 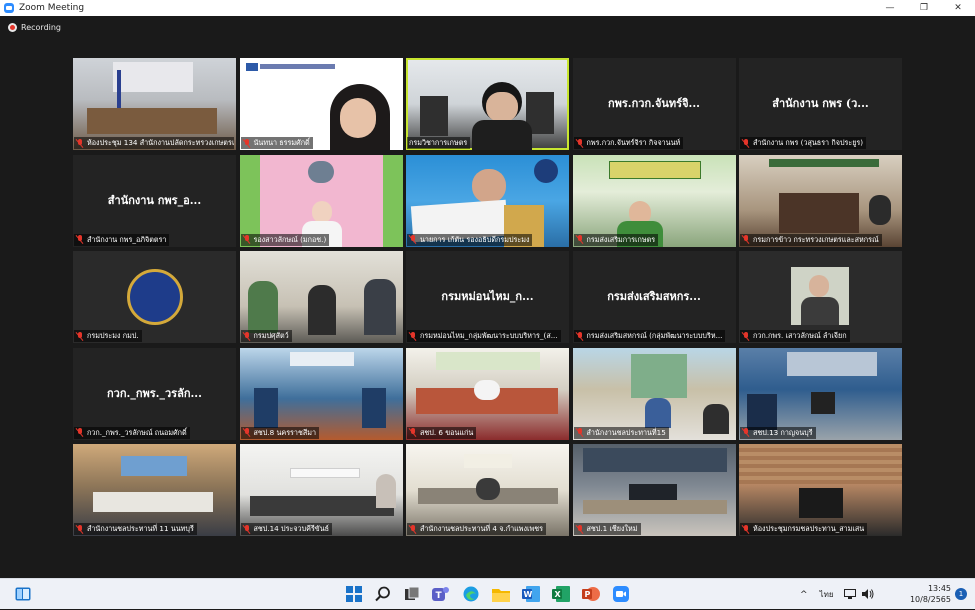 I want to click on search-icon, so click(x=383, y=594).